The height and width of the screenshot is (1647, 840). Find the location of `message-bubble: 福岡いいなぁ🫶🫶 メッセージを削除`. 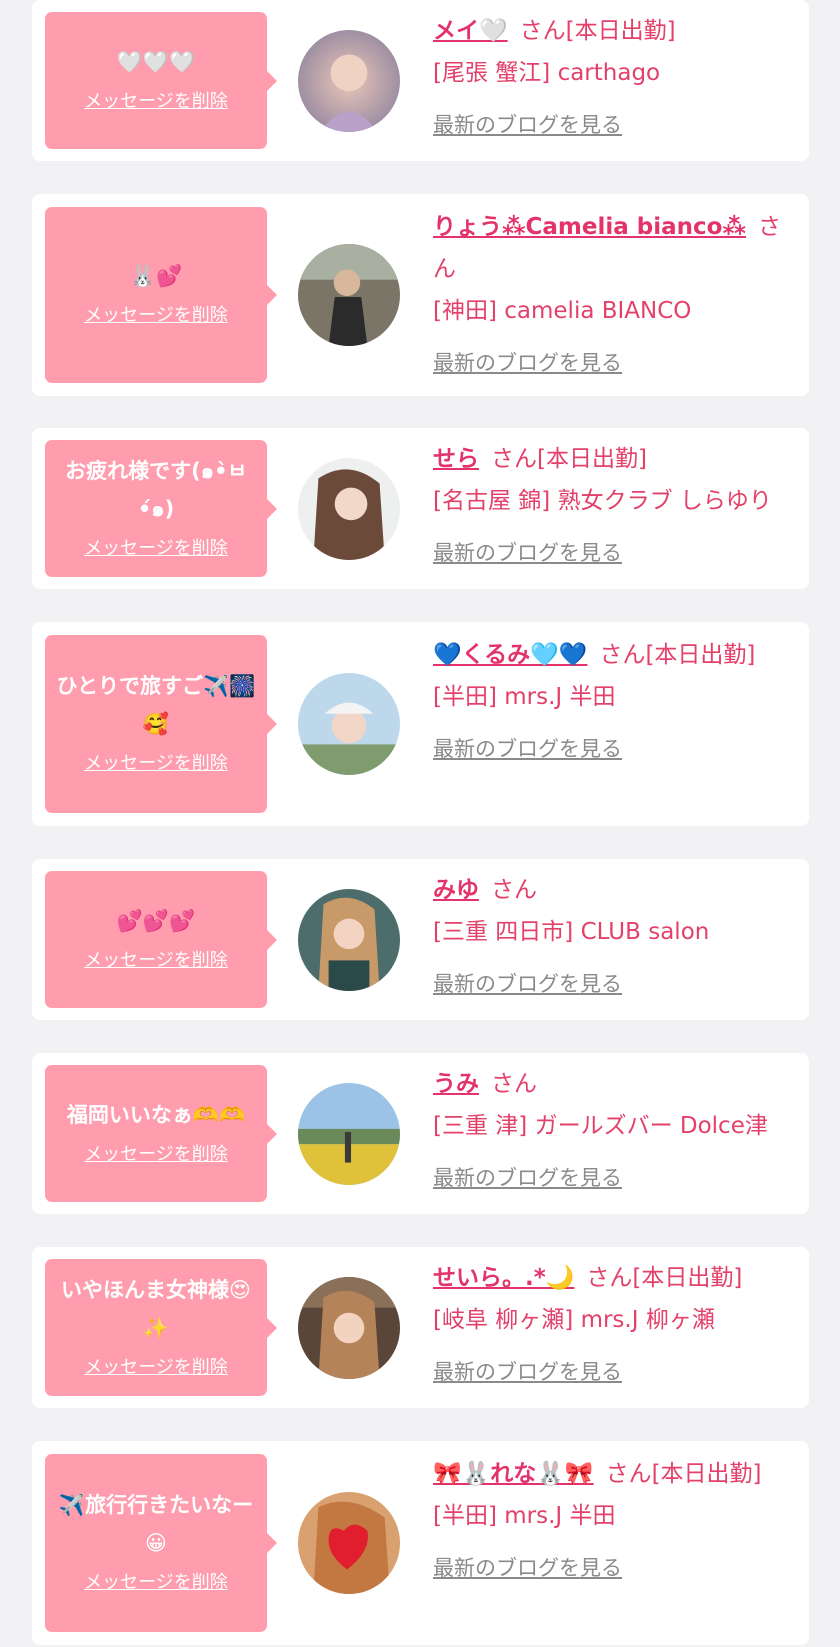

message-bubble: 福岡いいなぁ🫶🫶 メッセージを削除 is located at coordinates (161, 1133).